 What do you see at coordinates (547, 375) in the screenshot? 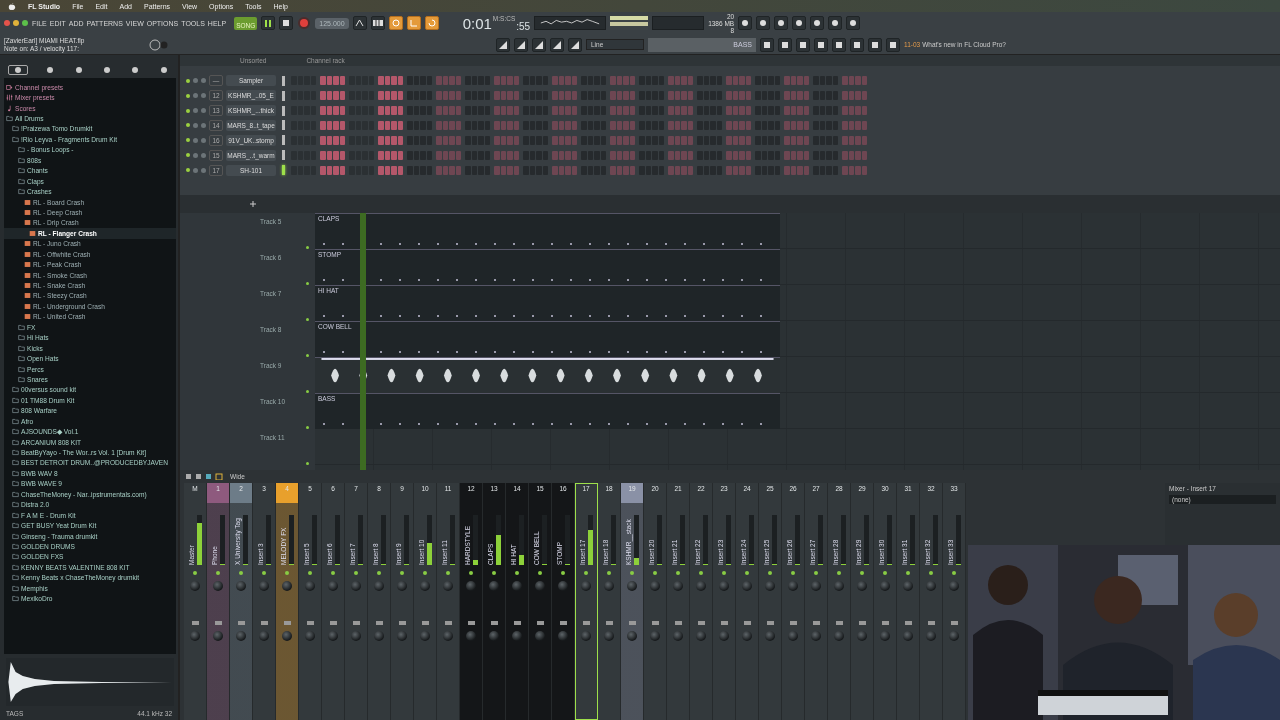
I see `audio-clip` at bounding box center [547, 375].